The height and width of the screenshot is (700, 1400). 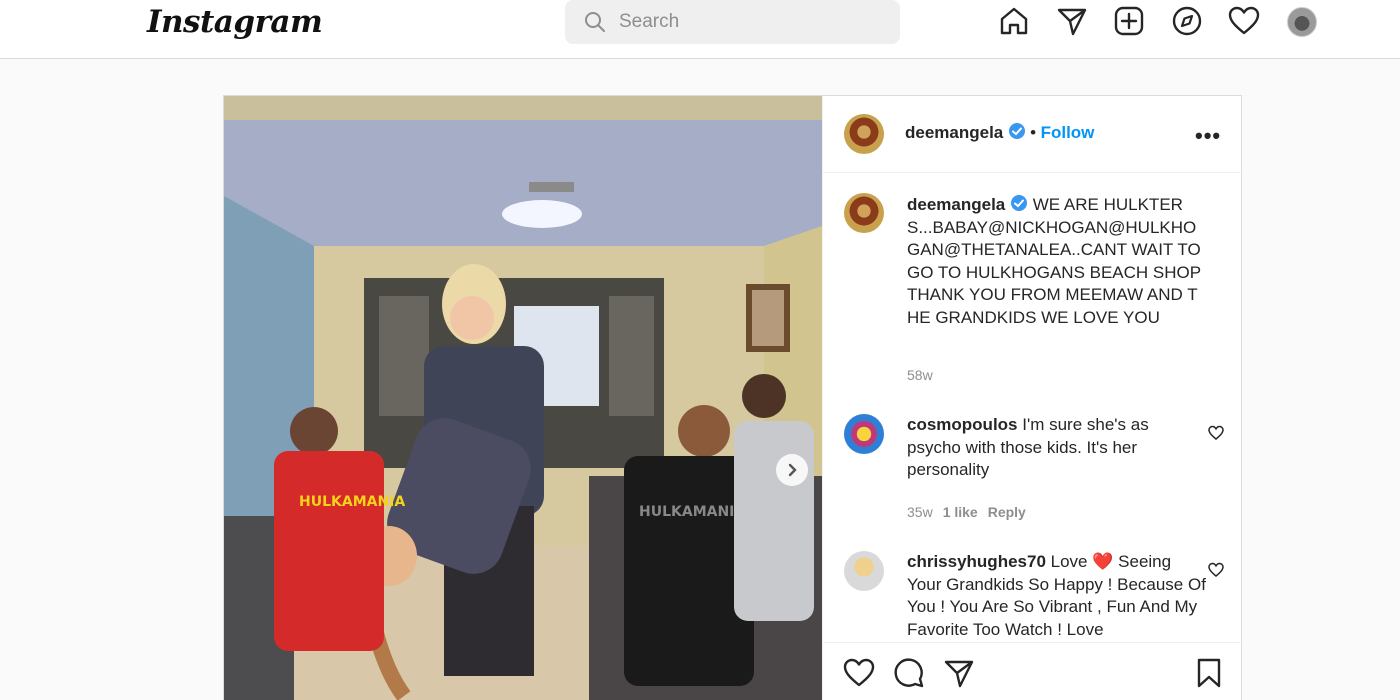 What do you see at coordinates (859, 673) in the screenshot?
I see `like-heart-icon` at bounding box center [859, 673].